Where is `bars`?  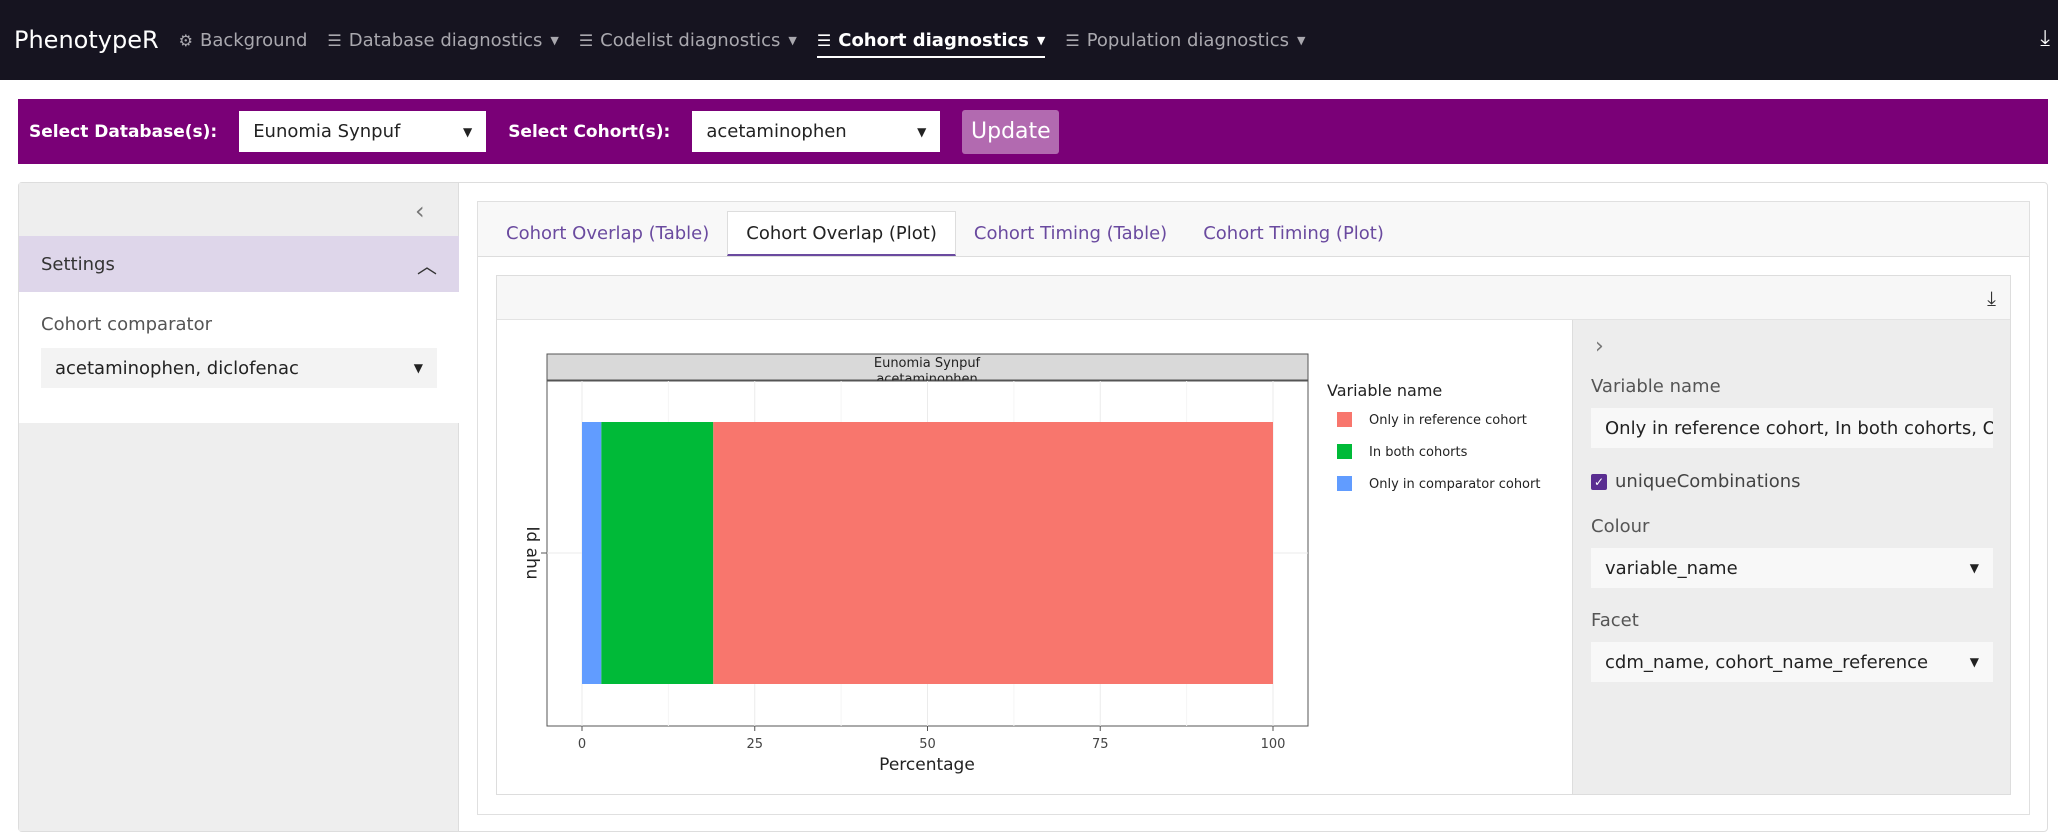 bars is located at coordinates (927, 553).